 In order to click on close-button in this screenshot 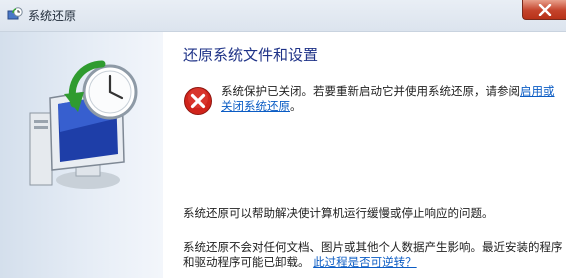, I will do `click(544, 10)`.